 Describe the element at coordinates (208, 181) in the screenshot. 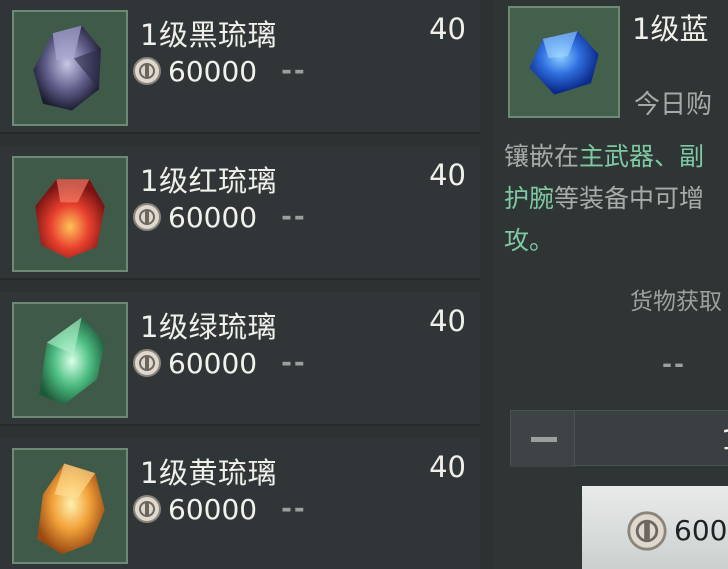

I see `item-name: 1级红琉璃` at that location.